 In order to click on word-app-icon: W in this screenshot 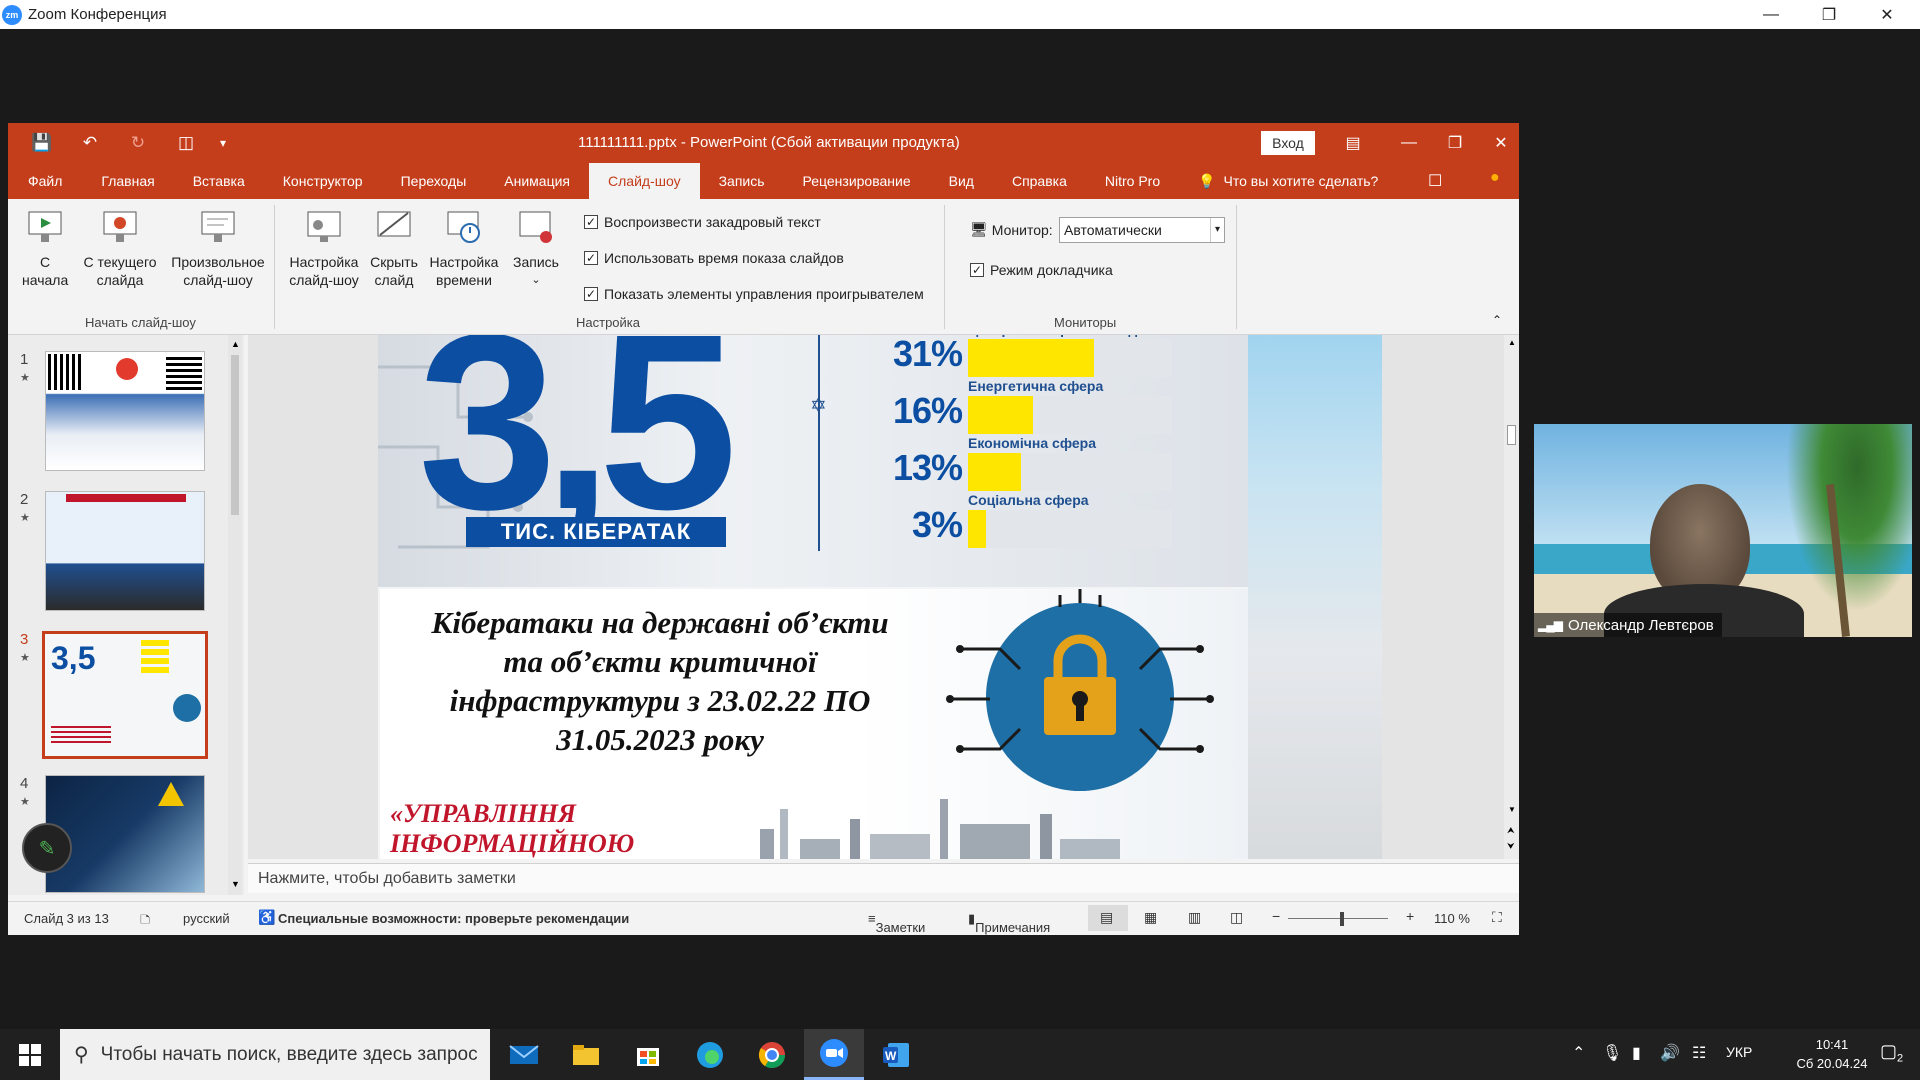, I will do `click(896, 1054)`.